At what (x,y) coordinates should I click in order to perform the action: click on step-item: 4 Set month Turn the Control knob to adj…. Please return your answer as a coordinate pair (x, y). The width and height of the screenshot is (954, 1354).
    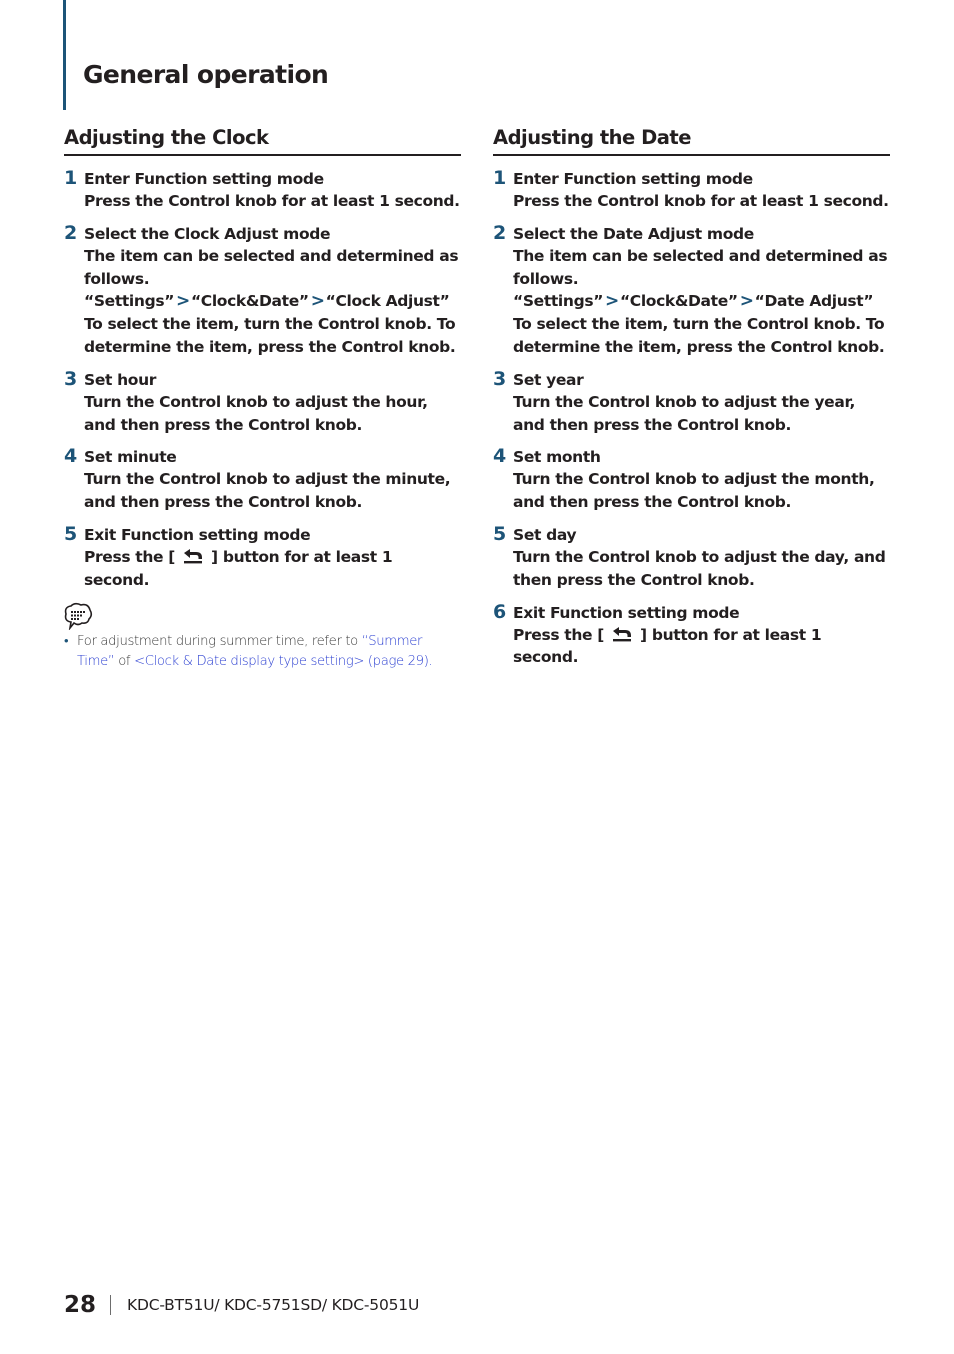
    Looking at the image, I should click on (691, 479).